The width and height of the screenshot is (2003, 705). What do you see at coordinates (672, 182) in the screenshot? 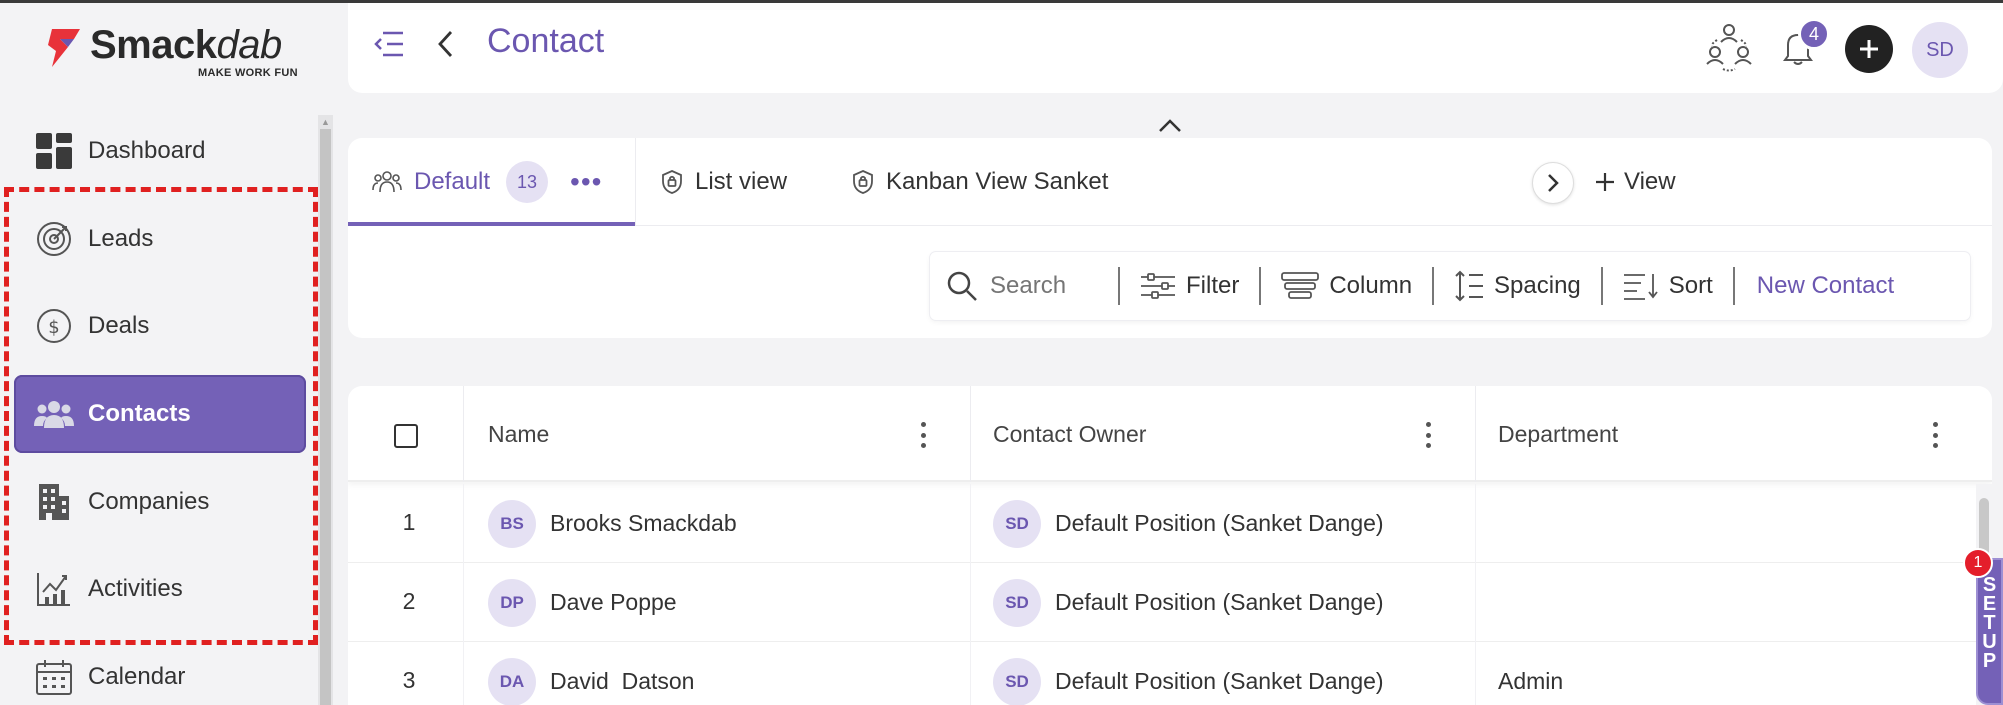
I see `shield-lock-icon` at bounding box center [672, 182].